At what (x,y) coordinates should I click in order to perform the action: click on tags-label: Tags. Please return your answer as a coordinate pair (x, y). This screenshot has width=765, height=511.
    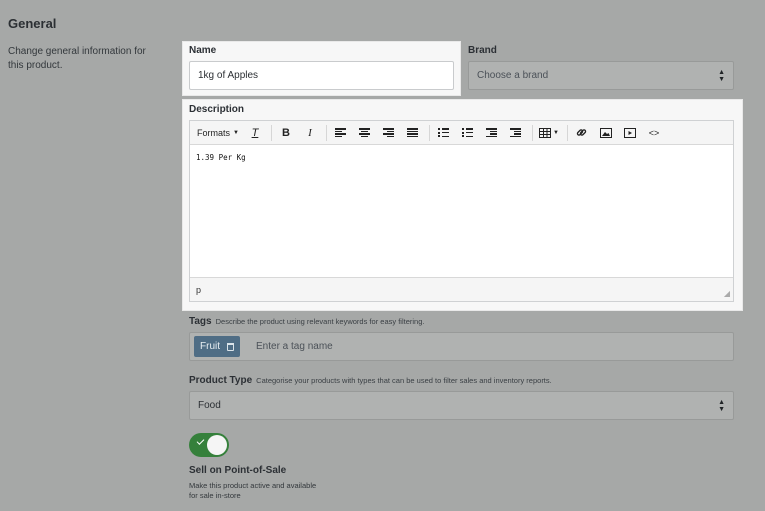
    Looking at the image, I should click on (200, 321).